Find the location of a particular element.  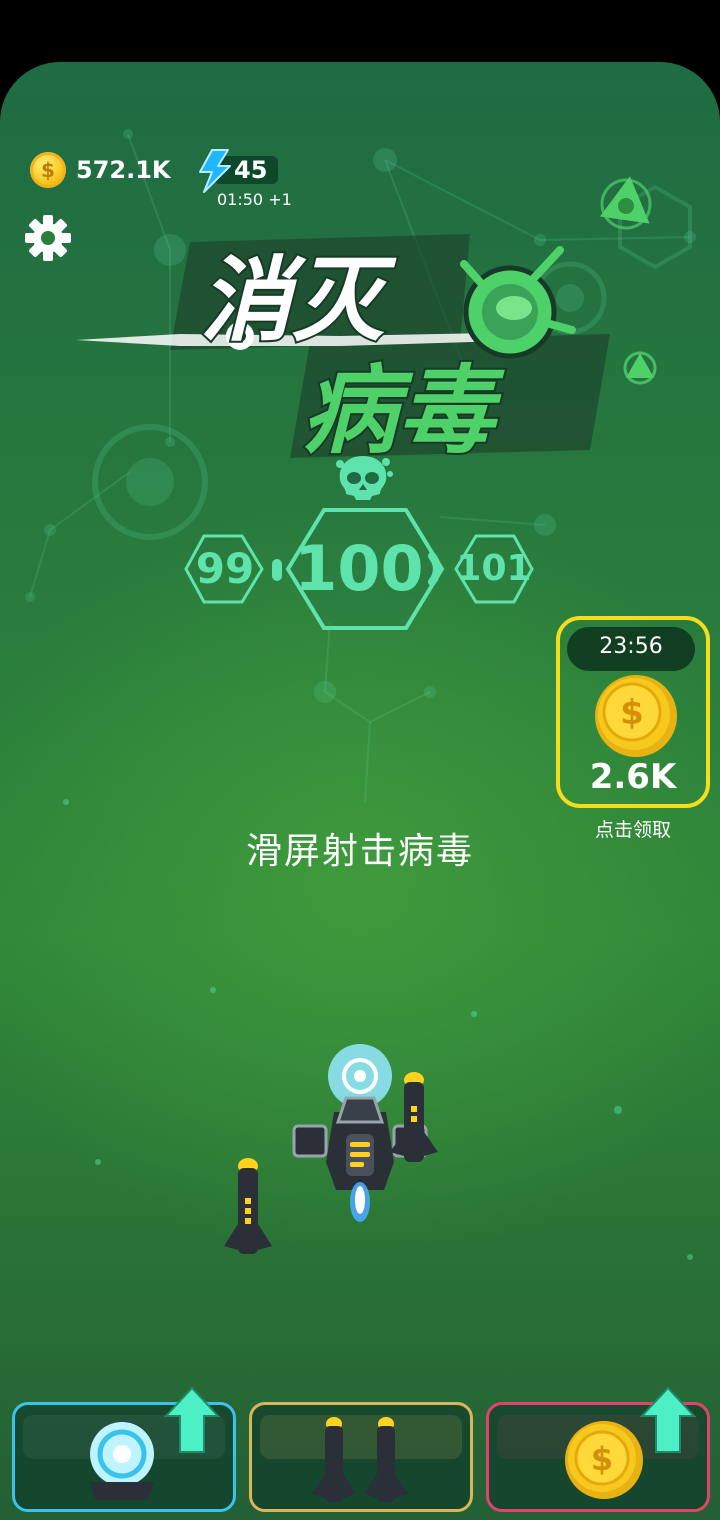

gear-icon is located at coordinates (48, 238).